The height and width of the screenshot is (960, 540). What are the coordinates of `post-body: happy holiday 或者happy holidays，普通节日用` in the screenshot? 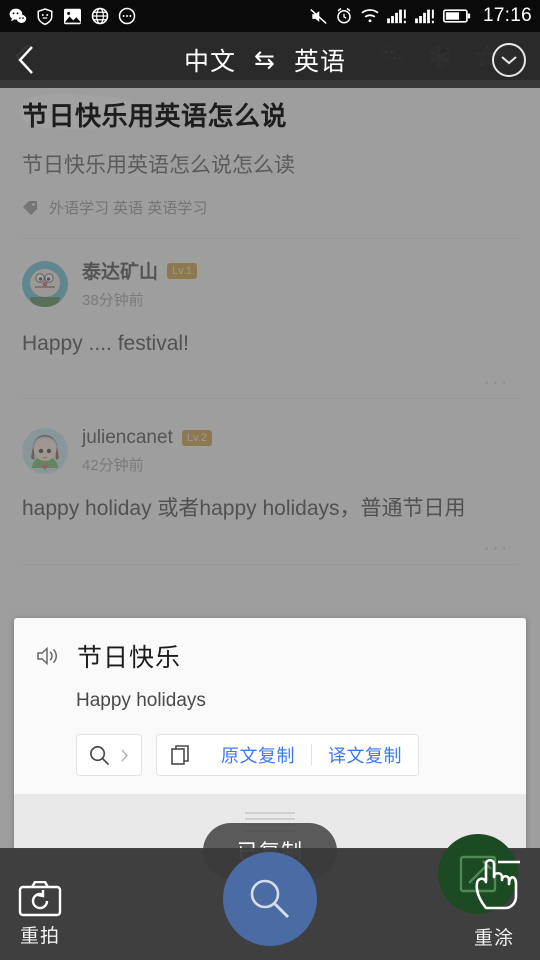 It's located at (244, 509).